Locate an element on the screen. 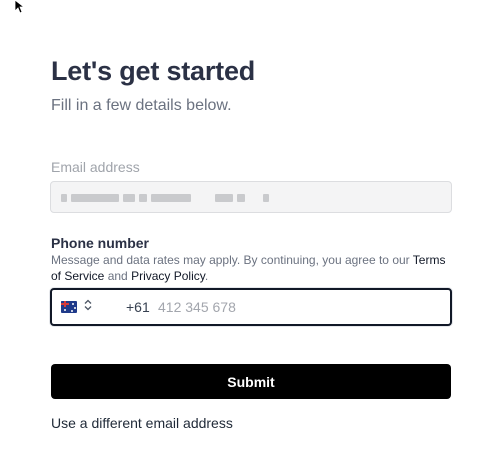 The height and width of the screenshot is (471, 500). chevron-up-down-icon is located at coordinates (88, 305).